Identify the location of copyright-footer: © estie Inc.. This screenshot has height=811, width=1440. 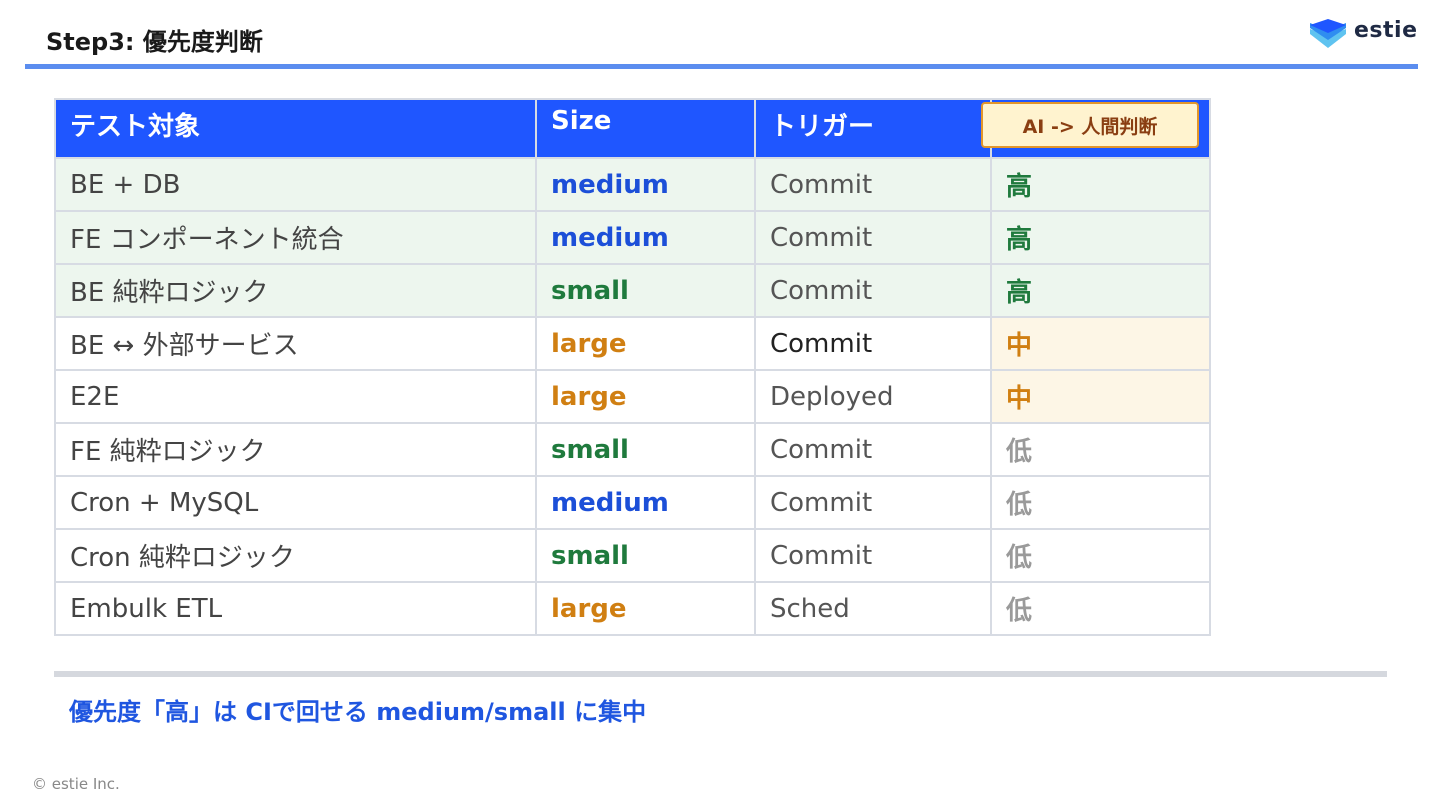
(76, 784).